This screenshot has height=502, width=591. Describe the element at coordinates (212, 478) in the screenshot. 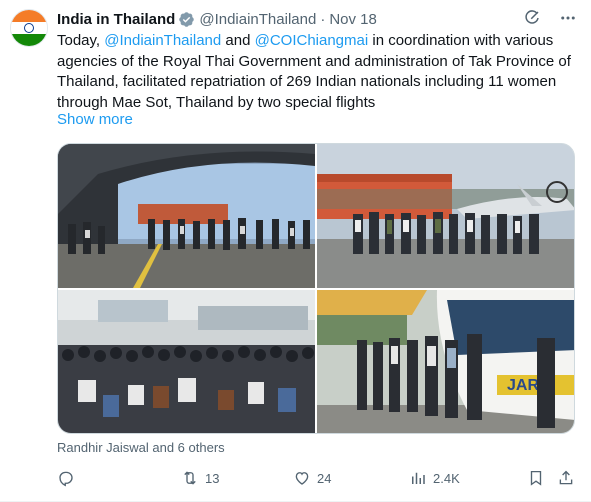

I see `retweet-count: 13` at that location.